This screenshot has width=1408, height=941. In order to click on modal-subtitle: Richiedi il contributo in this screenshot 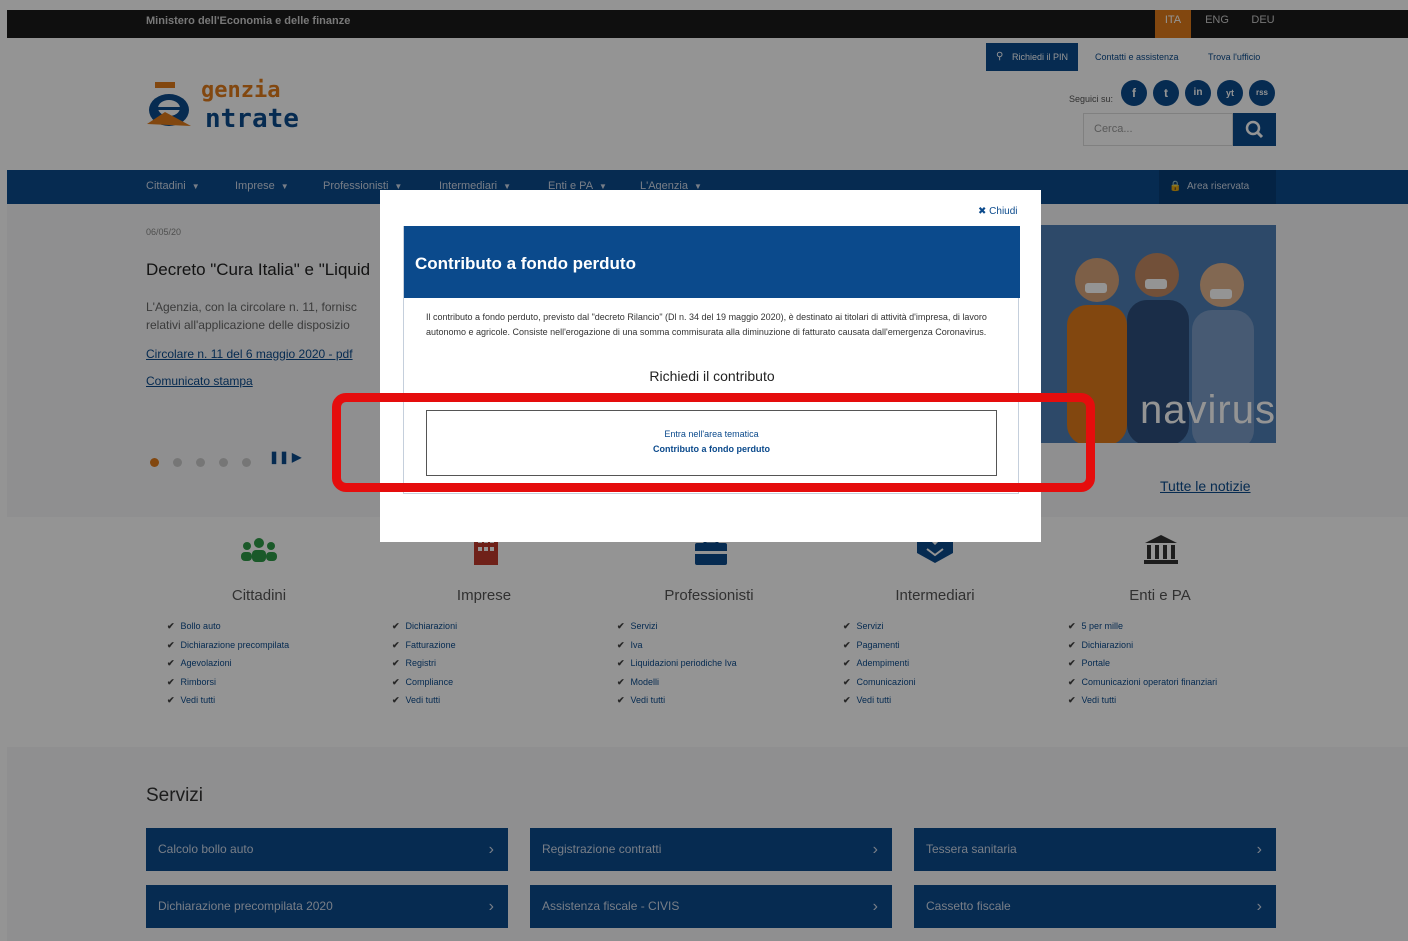, I will do `click(712, 376)`.